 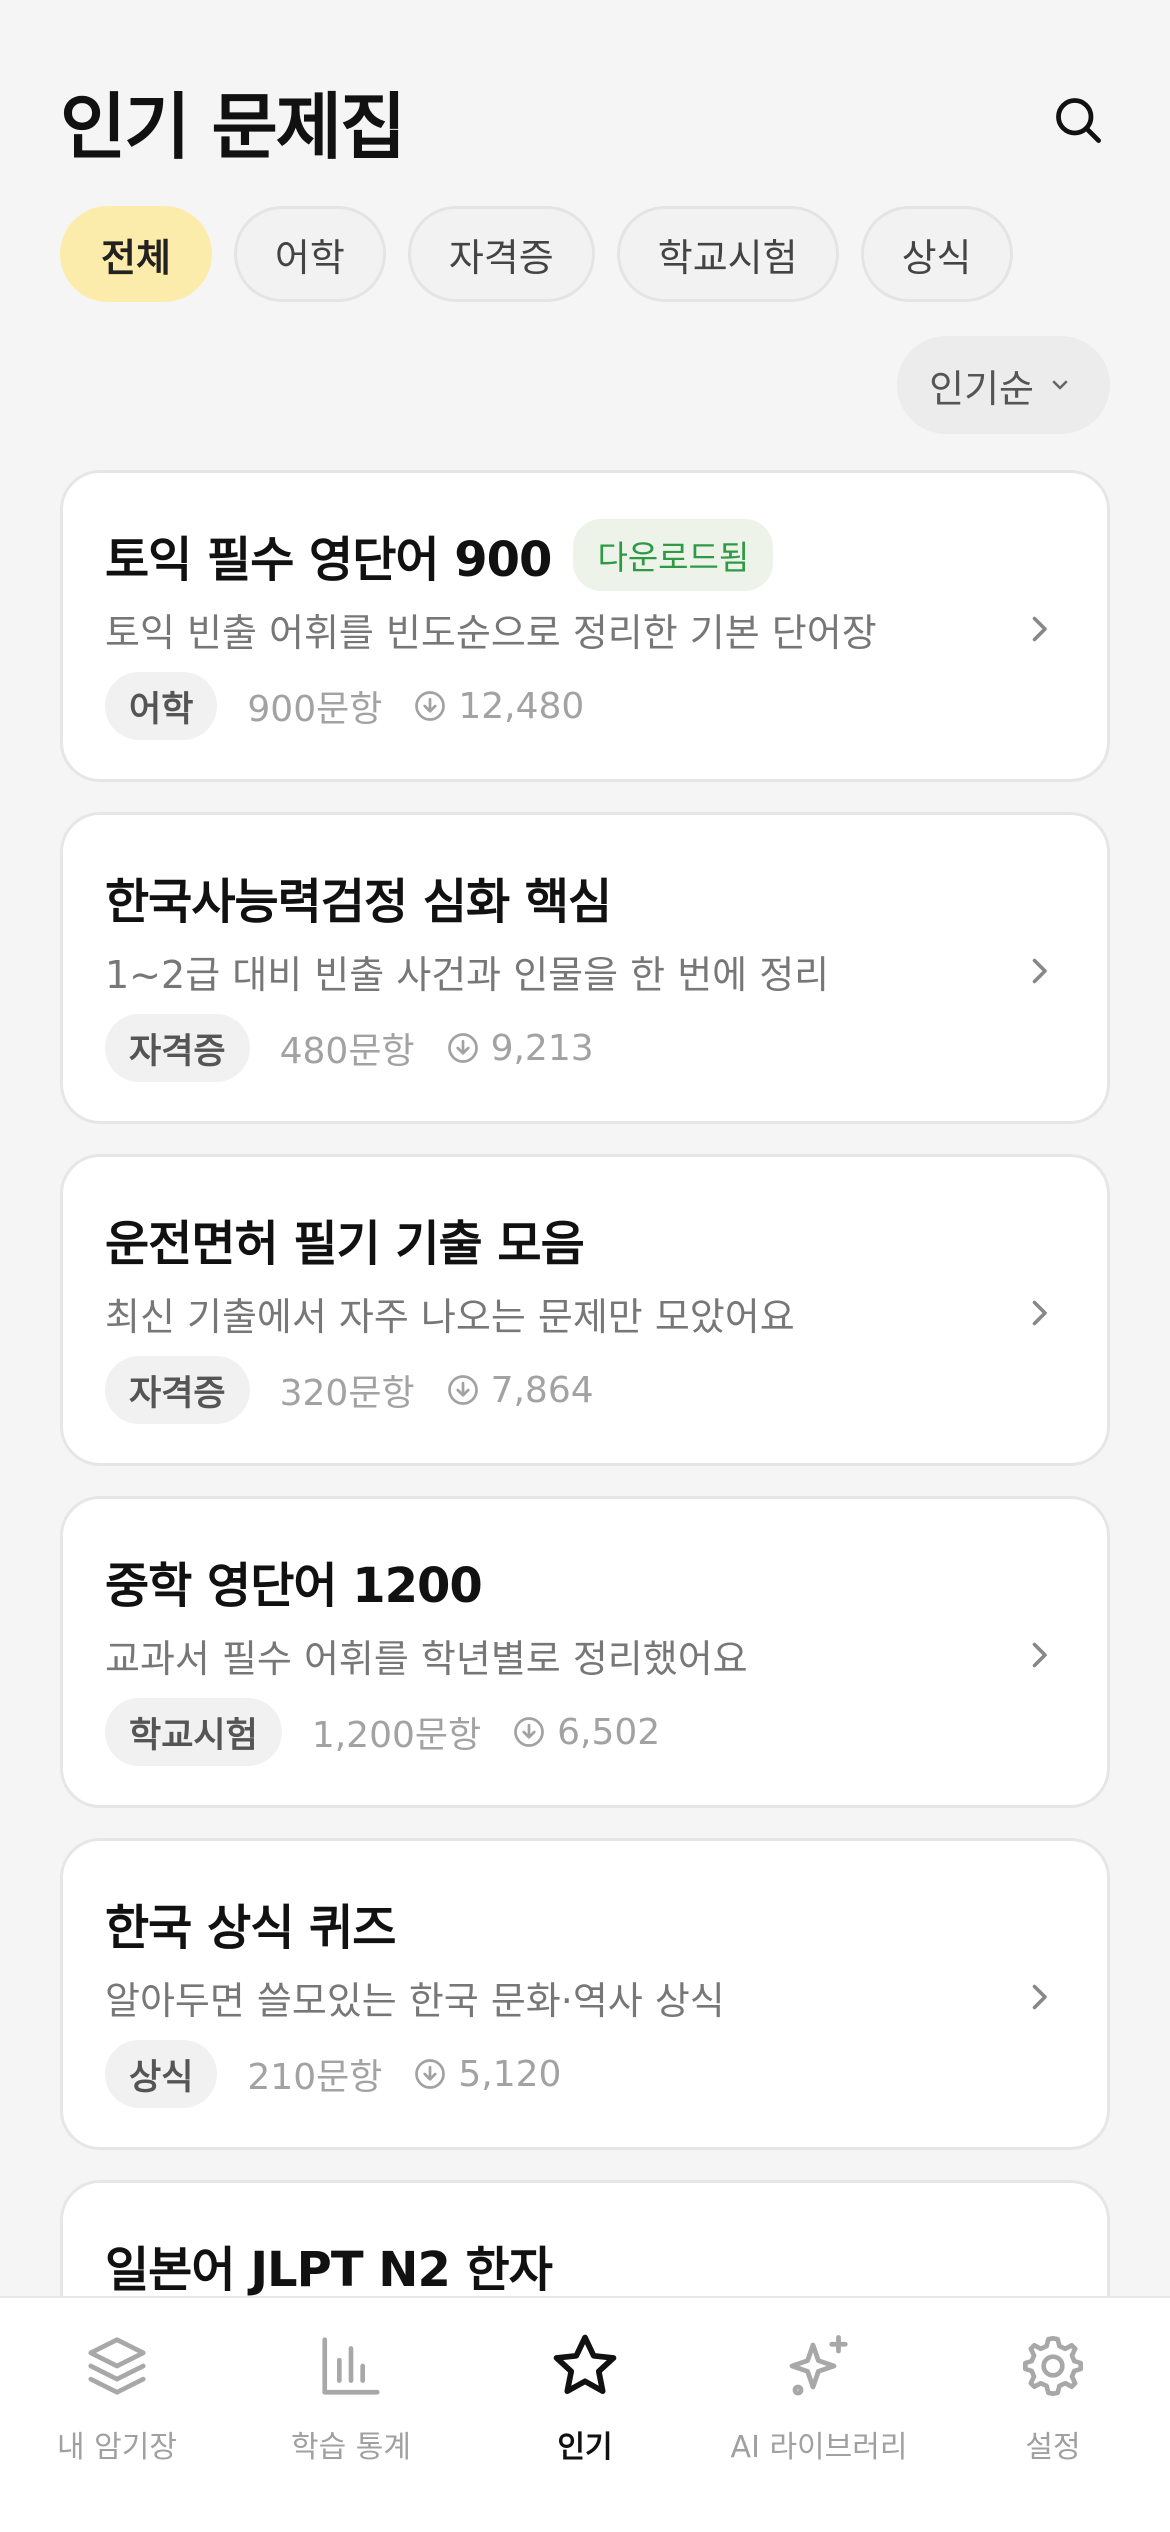 I want to click on card-title: 중학 영단어 1200, so click(x=294, y=1586).